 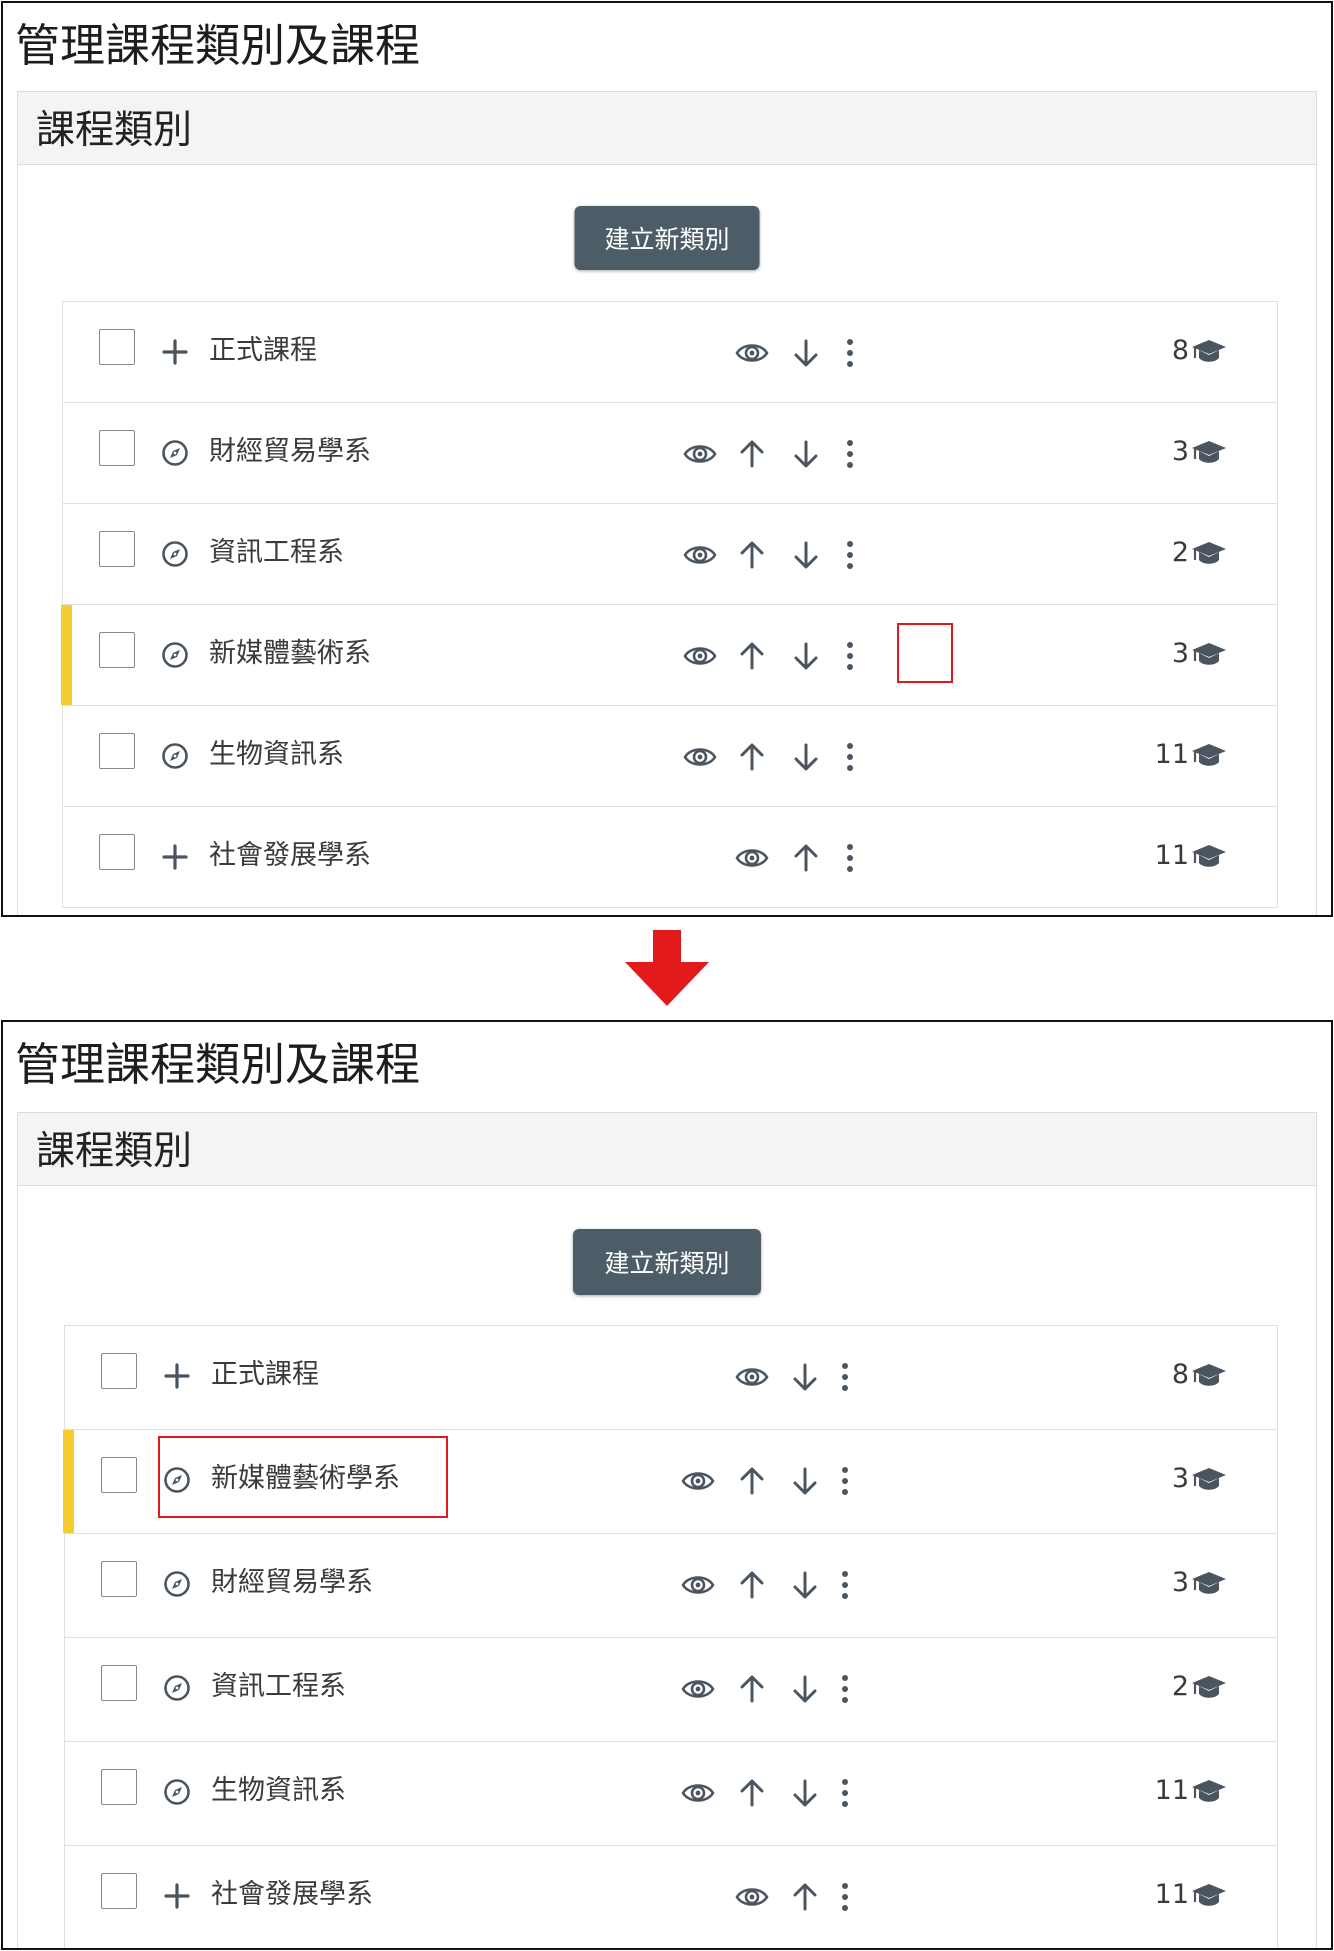 I want to click on category-name: 新媒體藝術系, so click(x=290, y=654).